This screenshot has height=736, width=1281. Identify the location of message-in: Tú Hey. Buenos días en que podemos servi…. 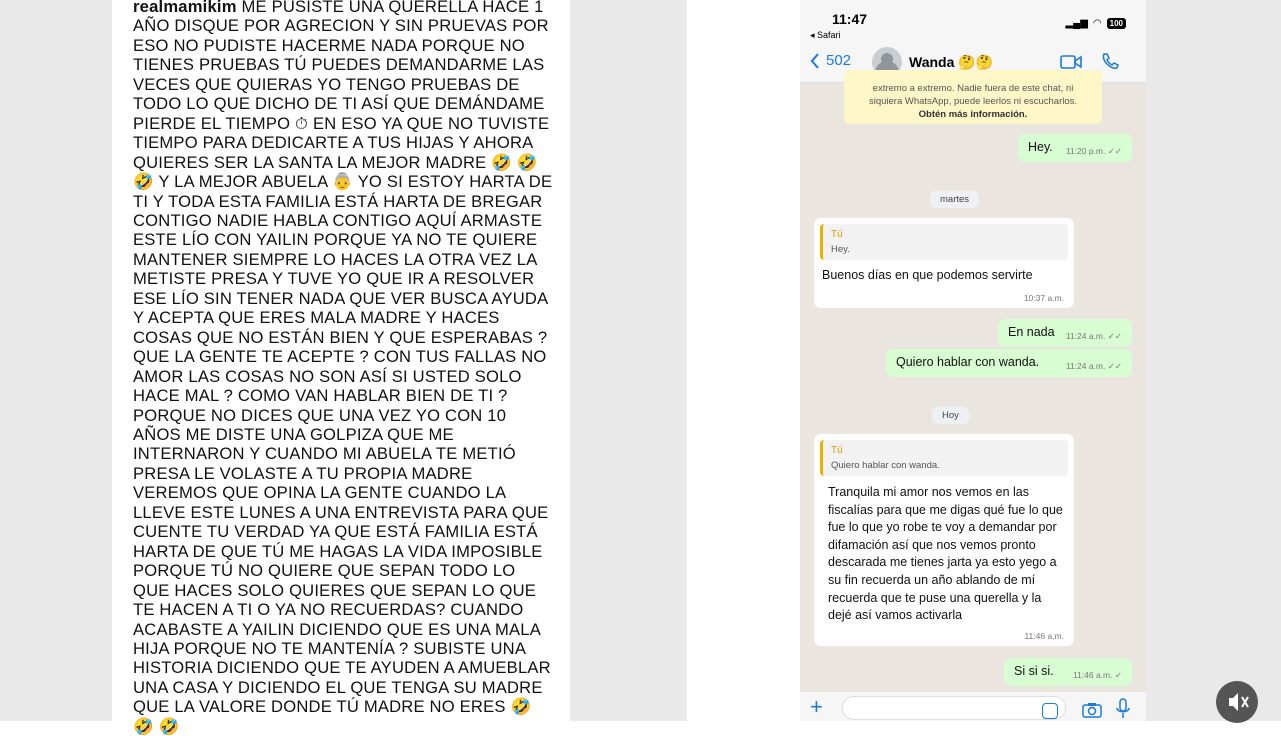
(944, 263).